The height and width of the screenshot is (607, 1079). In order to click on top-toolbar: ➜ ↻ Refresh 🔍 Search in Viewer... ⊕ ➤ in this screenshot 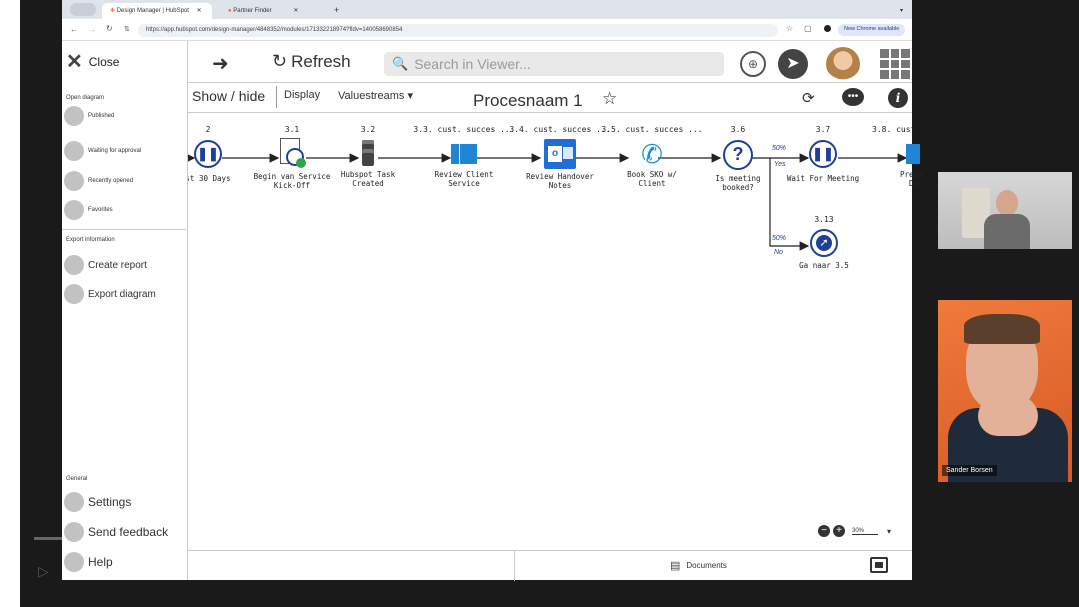, I will do `click(487, 62)`.